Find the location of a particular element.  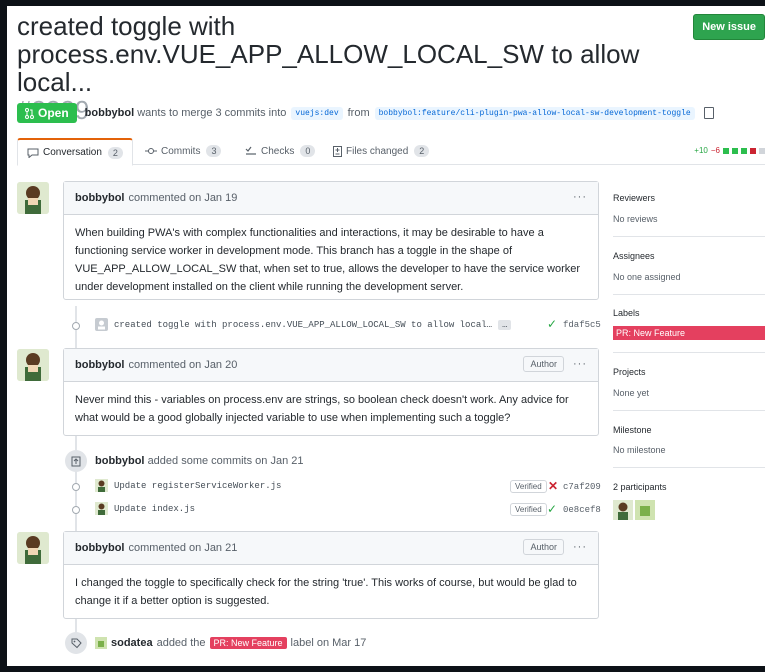

commit-row: Update index.js is located at coordinates (145, 508).